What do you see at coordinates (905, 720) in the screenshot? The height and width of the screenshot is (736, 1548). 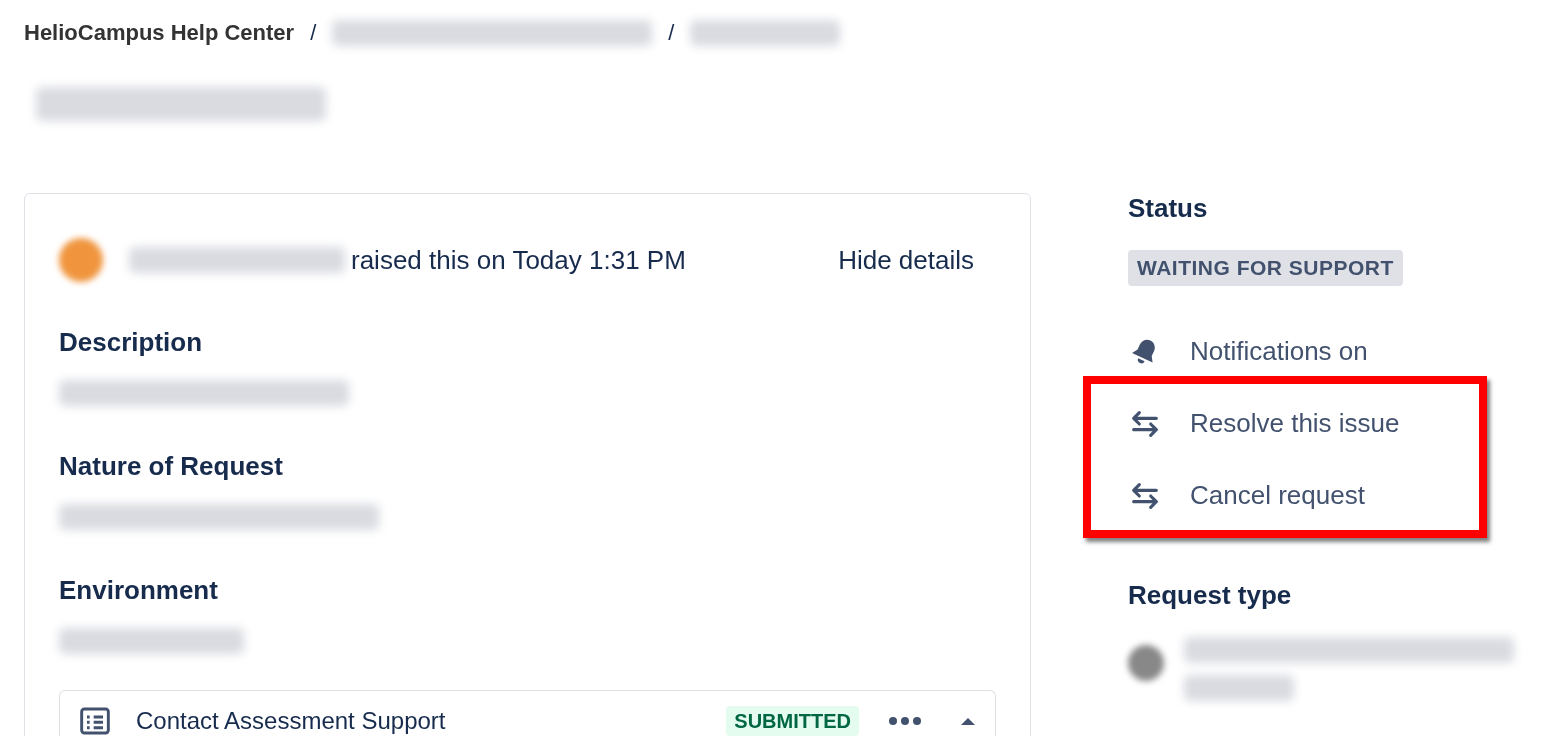 I see `more-icon` at bounding box center [905, 720].